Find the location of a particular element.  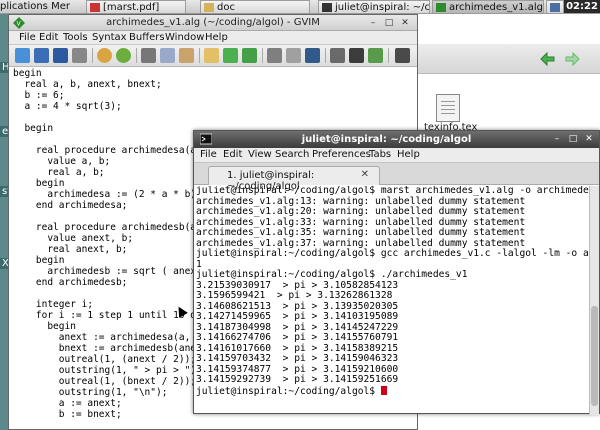

save-icon is located at coordinates (41, 55).